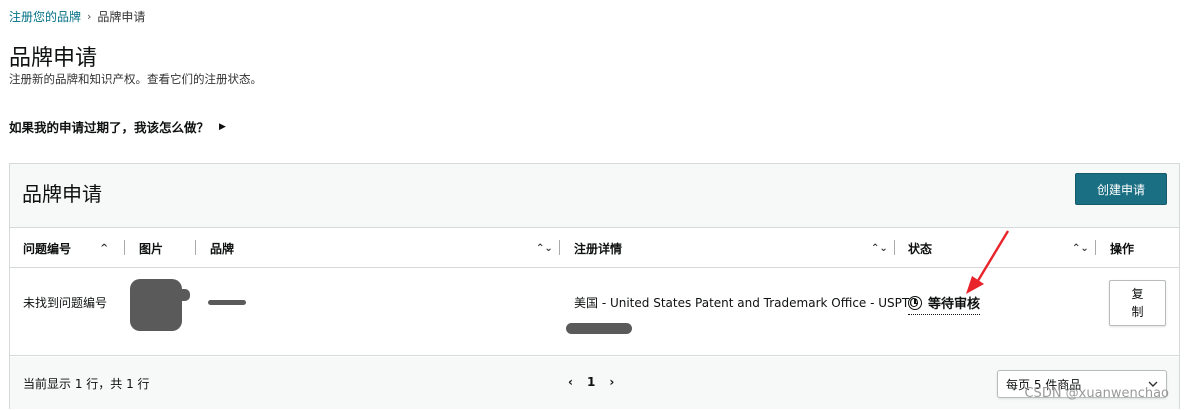 The width and height of the screenshot is (1185, 410). I want to click on table-footer: 当前显示 1 行，共 1 行 ‹ 1 › 每页 5 件商品, so click(594, 383).